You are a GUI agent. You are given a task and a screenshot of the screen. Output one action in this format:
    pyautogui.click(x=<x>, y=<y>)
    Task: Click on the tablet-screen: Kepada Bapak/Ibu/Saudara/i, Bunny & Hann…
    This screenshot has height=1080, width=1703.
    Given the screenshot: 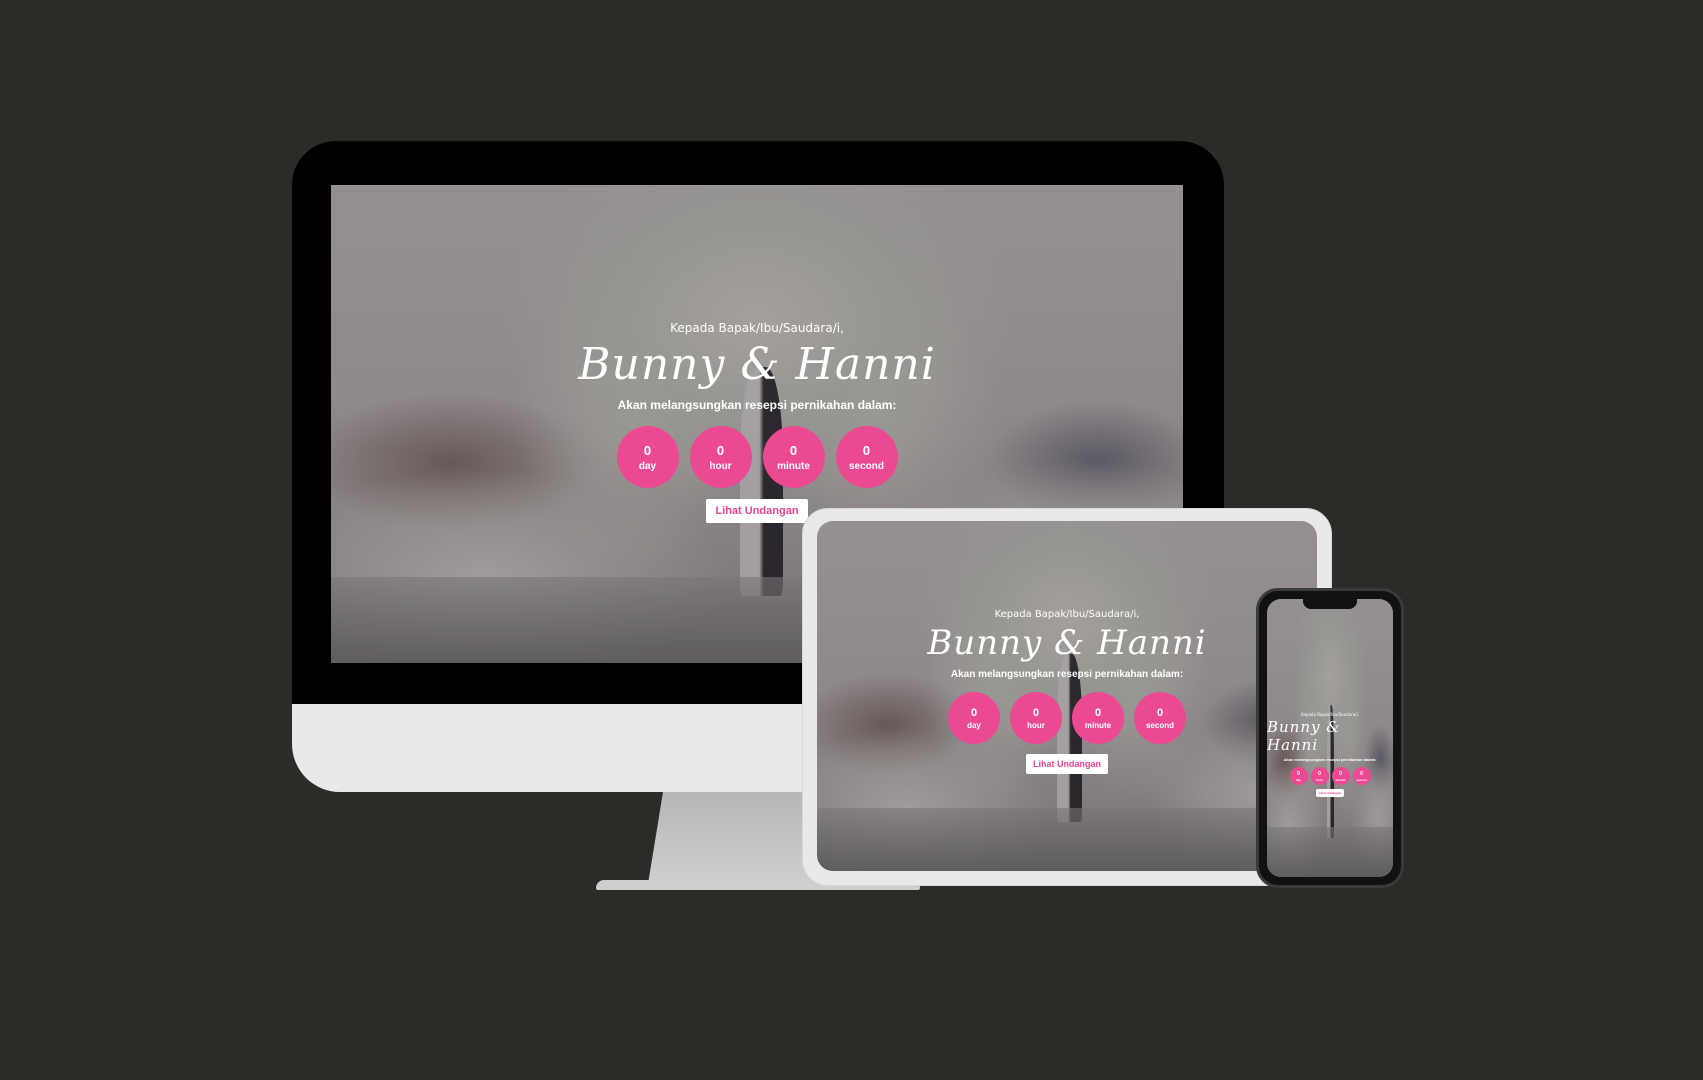 What is the action you would take?
    pyautogui.click(x=1067, y=696)
    